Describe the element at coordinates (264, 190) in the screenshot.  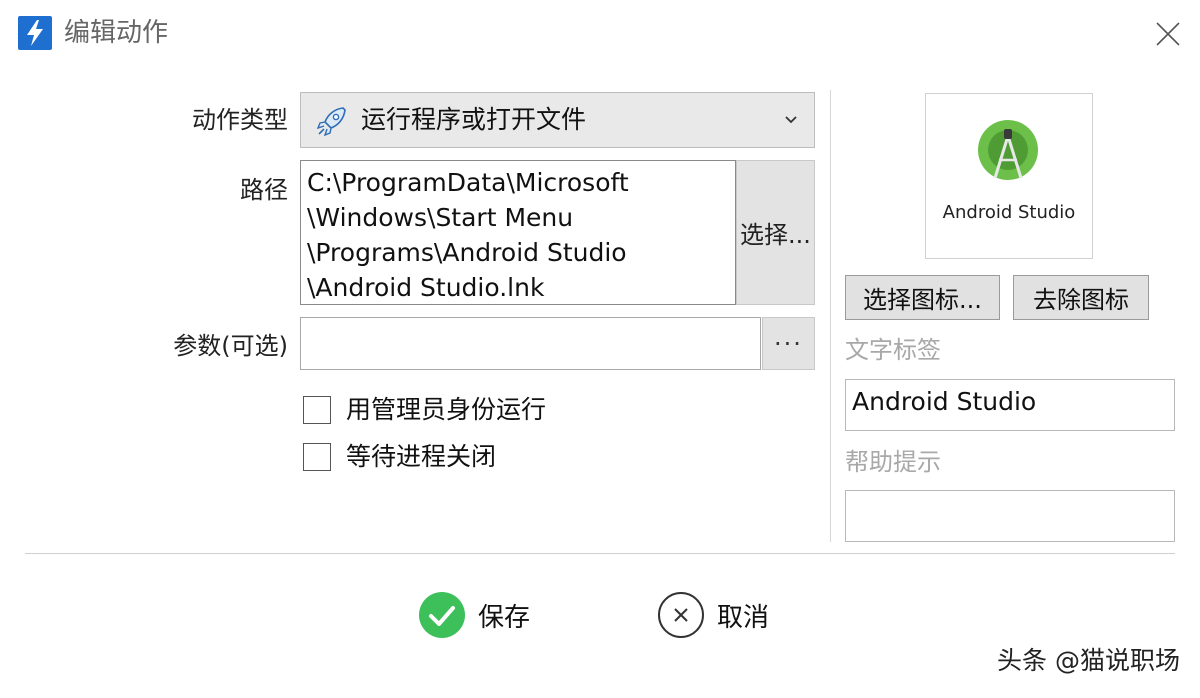
I see `path-label: 路径` at that location.